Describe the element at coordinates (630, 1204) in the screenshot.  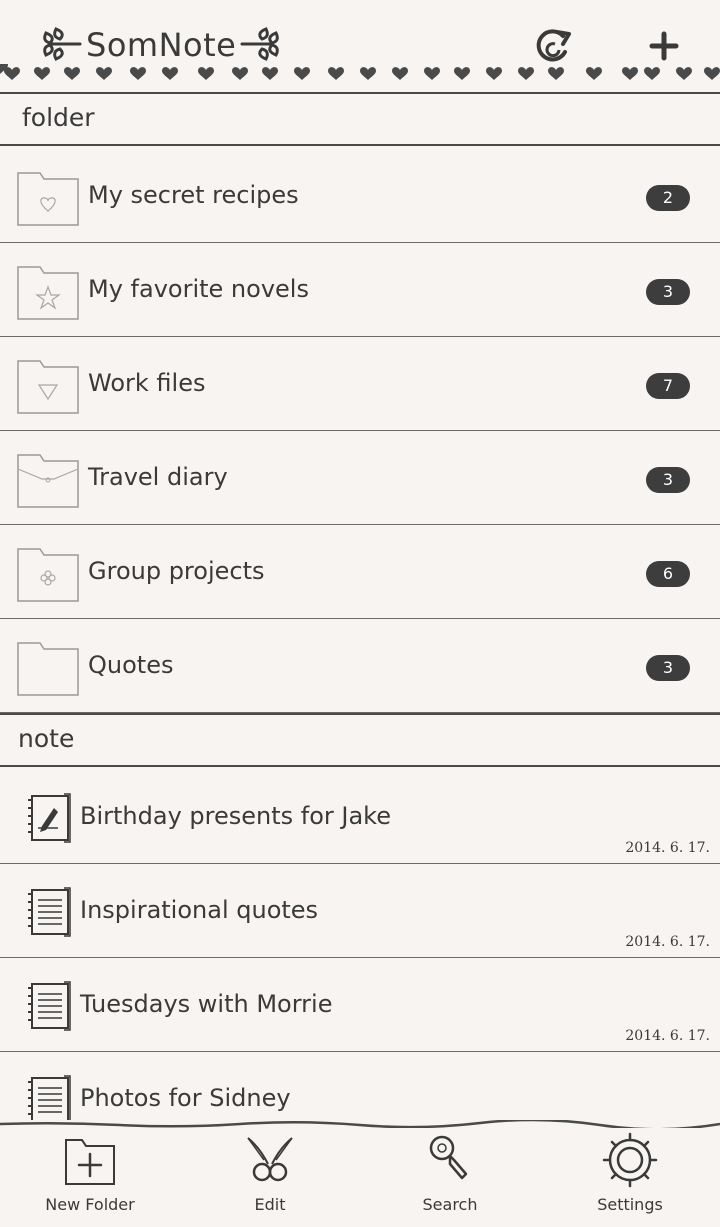
I see `tab-label: Settings` at that location.